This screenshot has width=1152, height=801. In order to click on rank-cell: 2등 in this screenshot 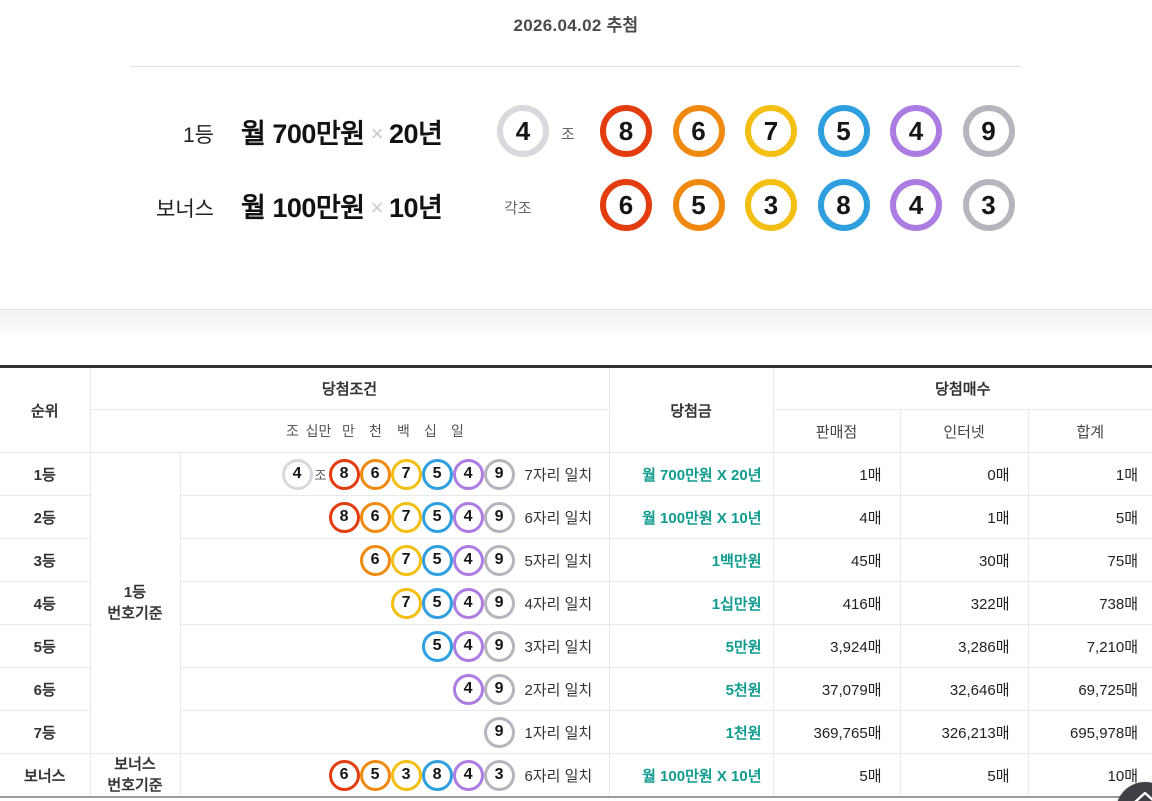, I will do `click(45, 517)`.